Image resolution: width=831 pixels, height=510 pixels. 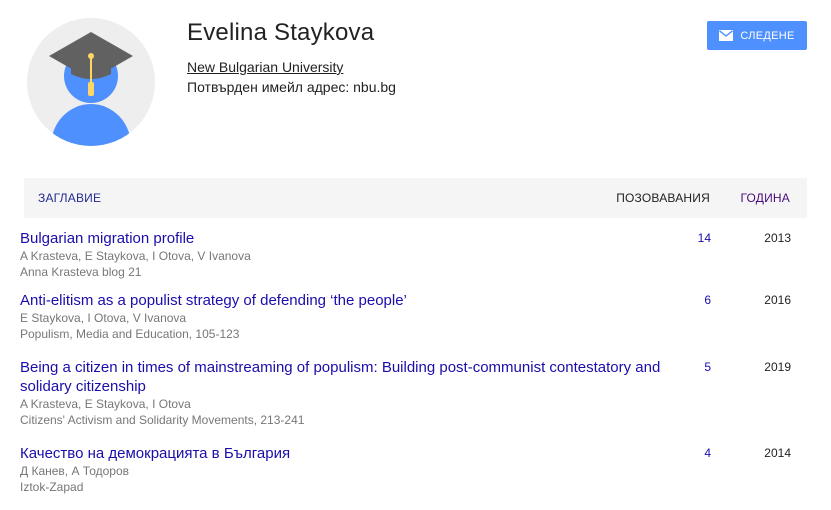 I want to click on table-header: Заглавие Позовавания Година, so click(x=415, y=198).